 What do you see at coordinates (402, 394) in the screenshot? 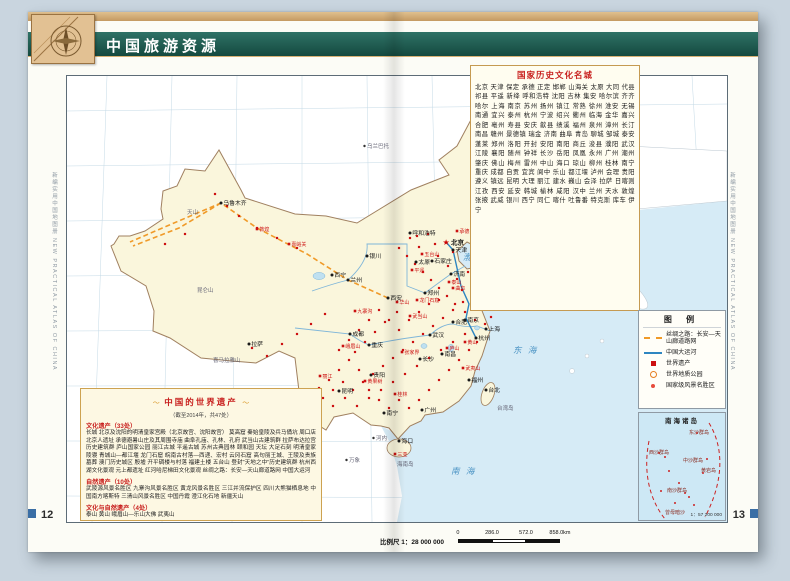
I see `scenic-site-label: 桂林` at bounding box center [402, 394].